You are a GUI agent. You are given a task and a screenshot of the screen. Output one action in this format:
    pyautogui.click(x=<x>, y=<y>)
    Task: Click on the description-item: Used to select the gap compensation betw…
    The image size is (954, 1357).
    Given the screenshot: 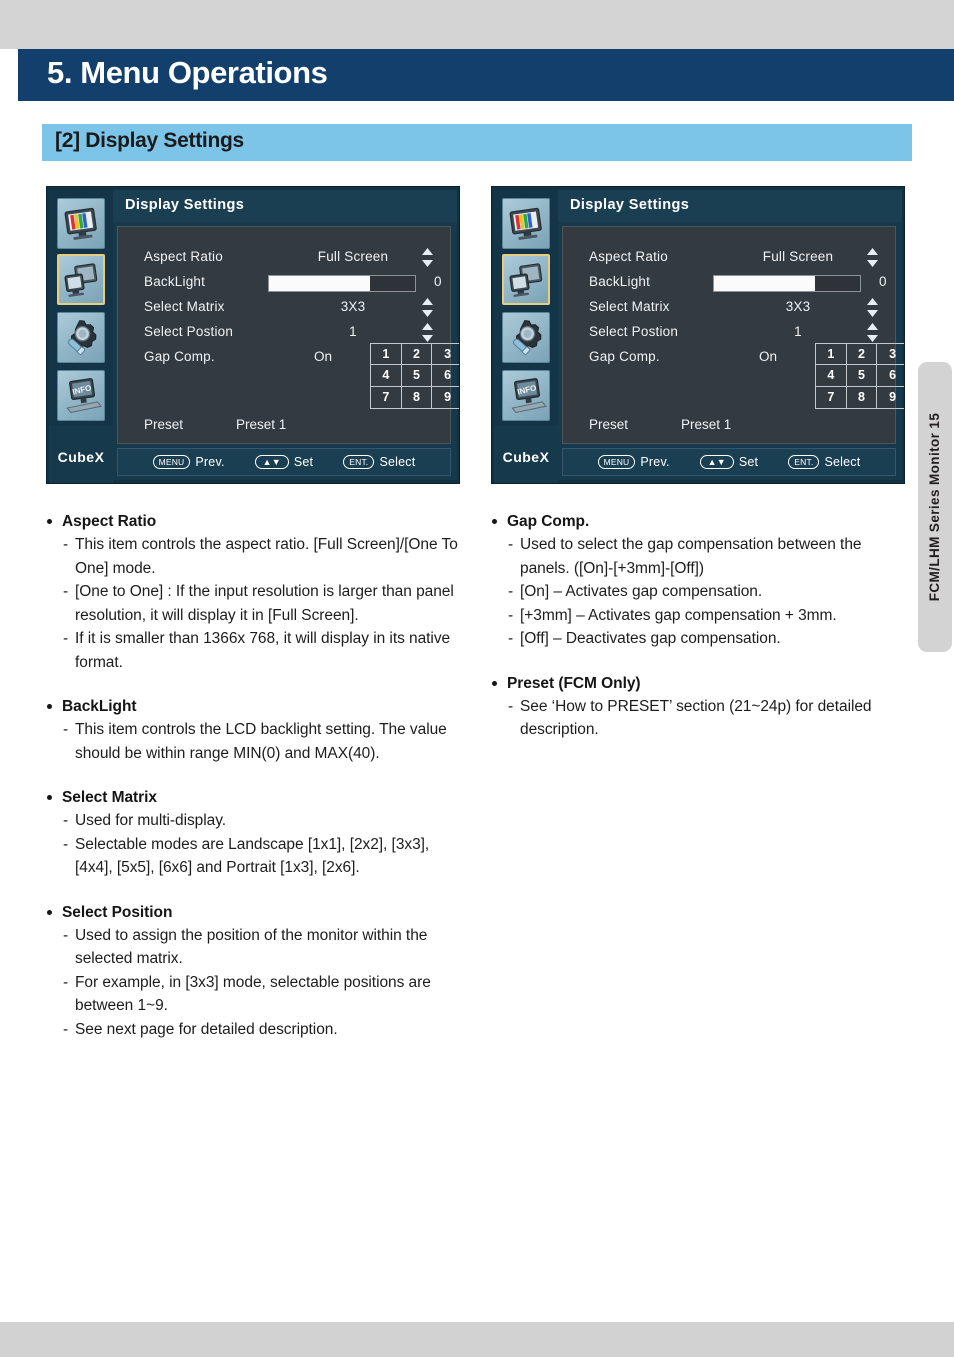 What is the action you would take?
    pyautogui.click(x=701, y=556)
    